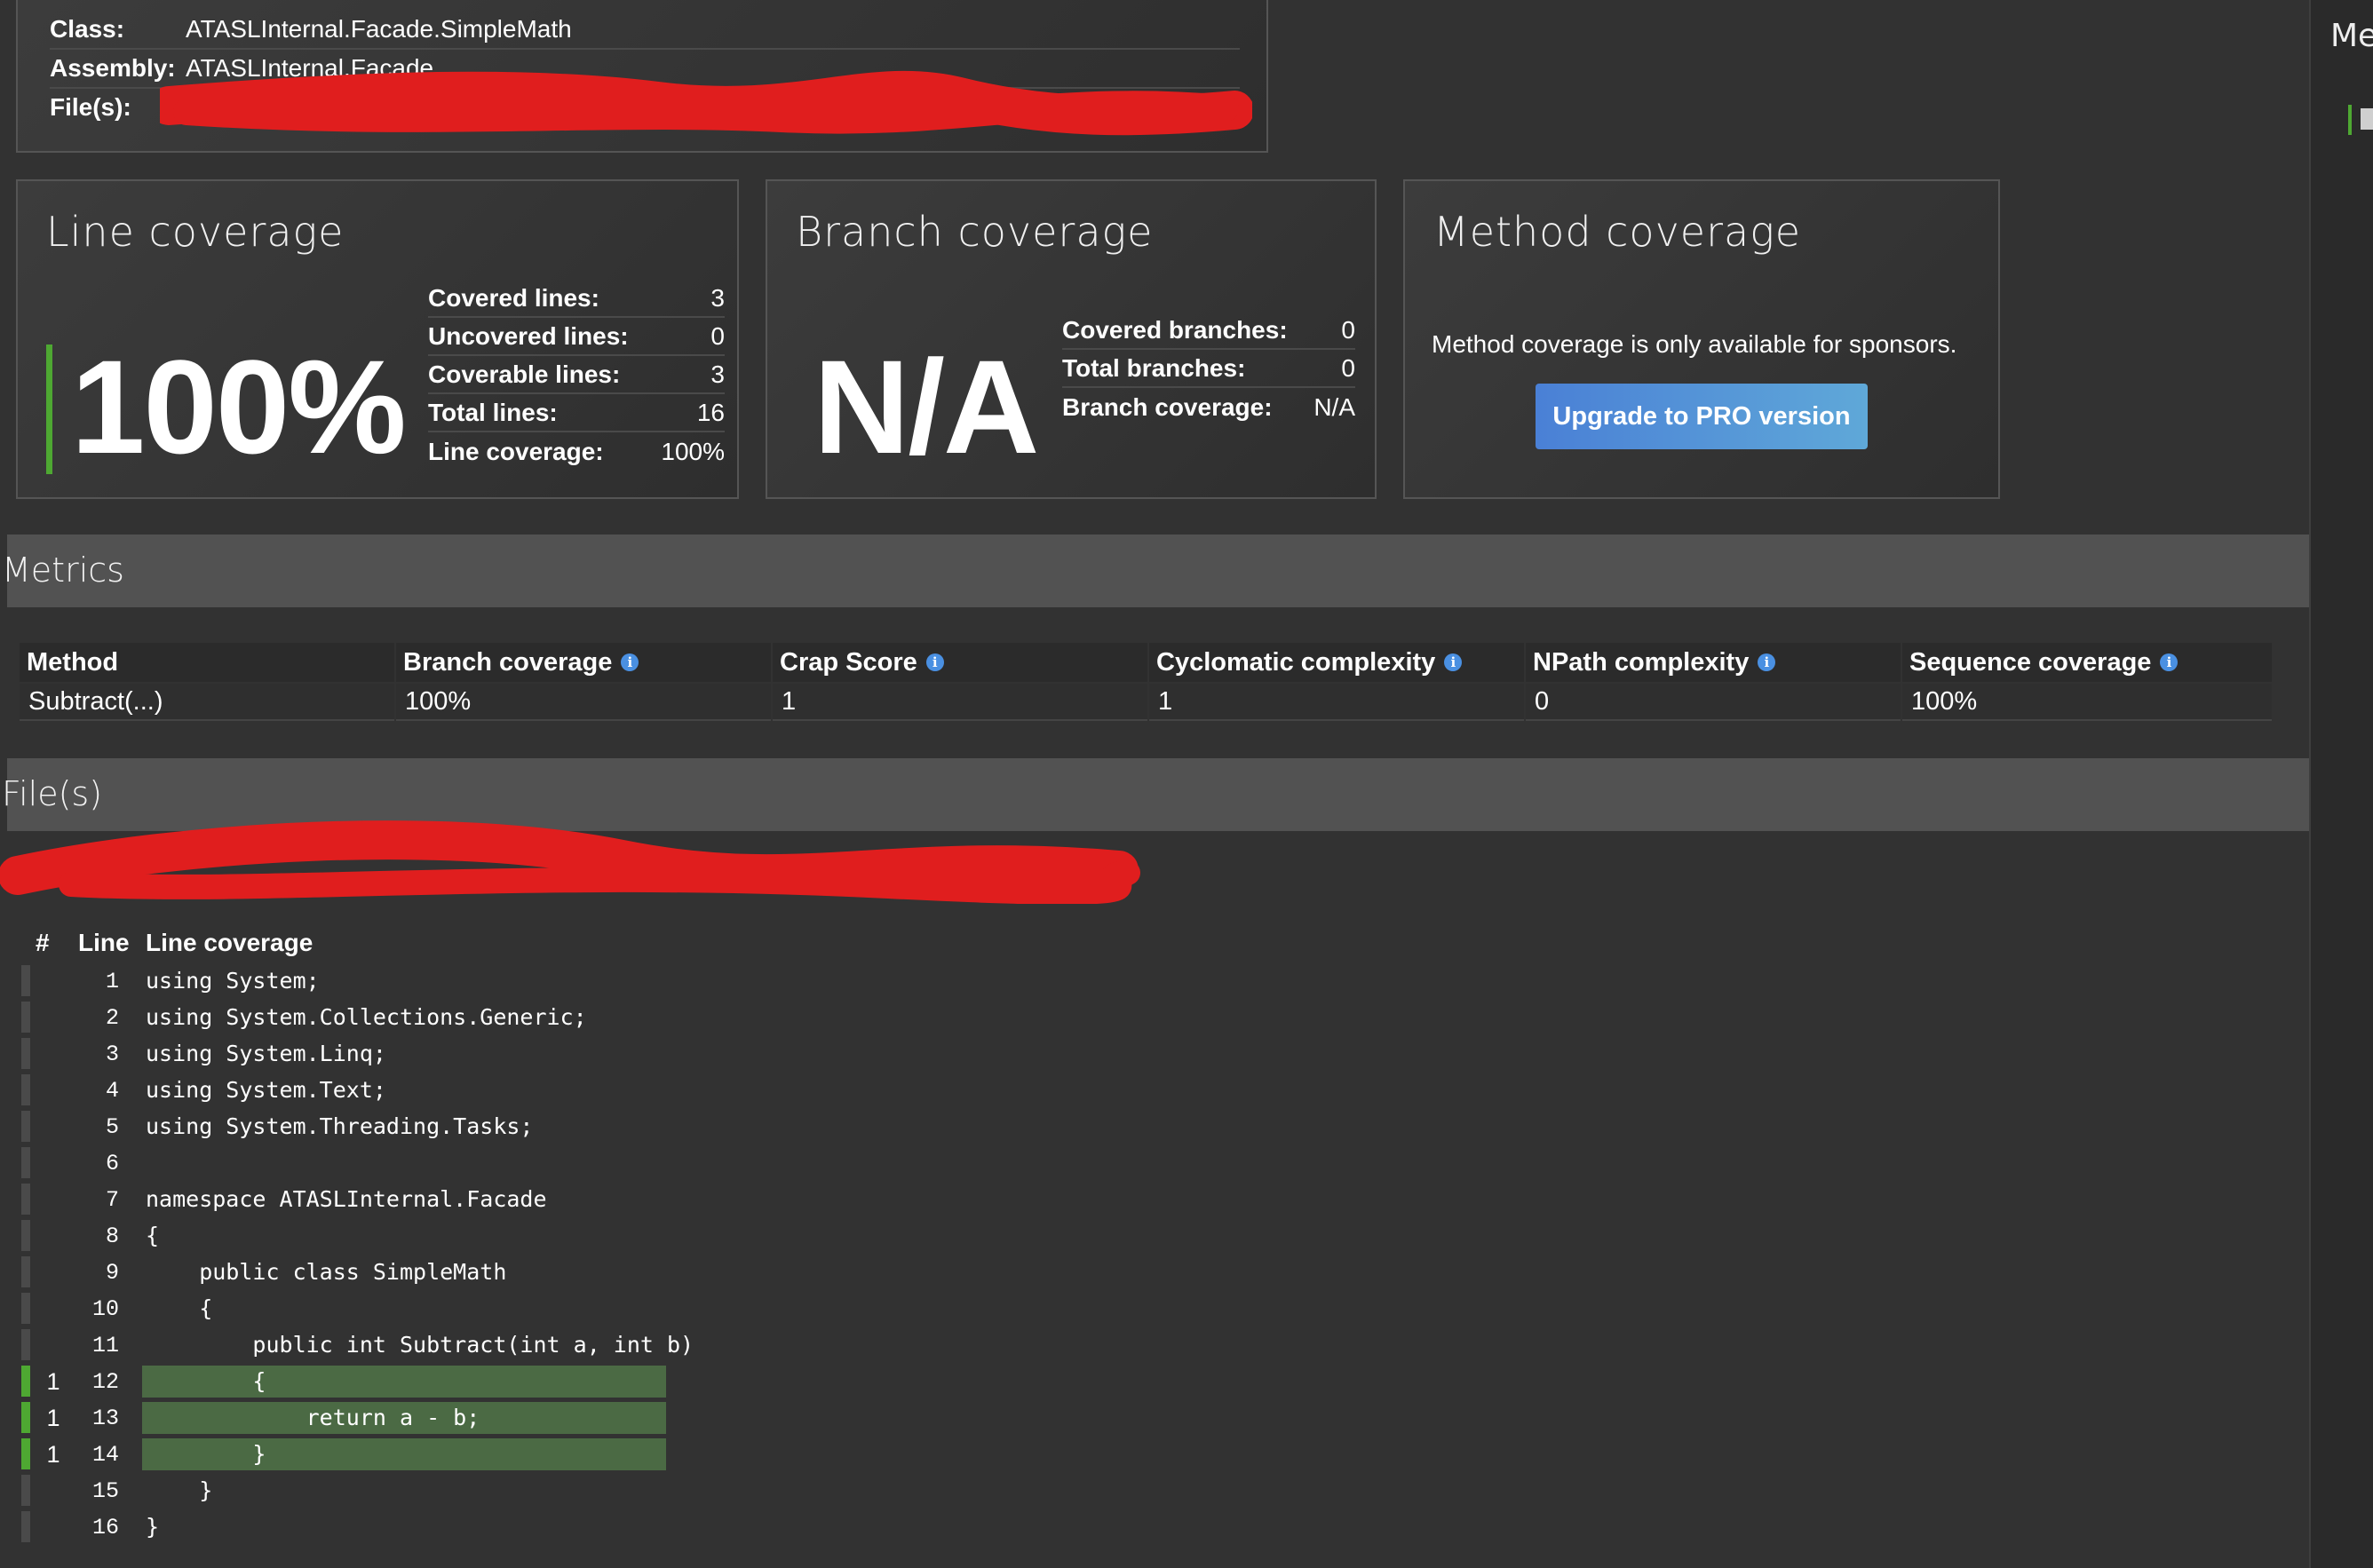 This screenshot has height=1568, width=2373. I want to click on code-line: 6, so click(399, 1162).